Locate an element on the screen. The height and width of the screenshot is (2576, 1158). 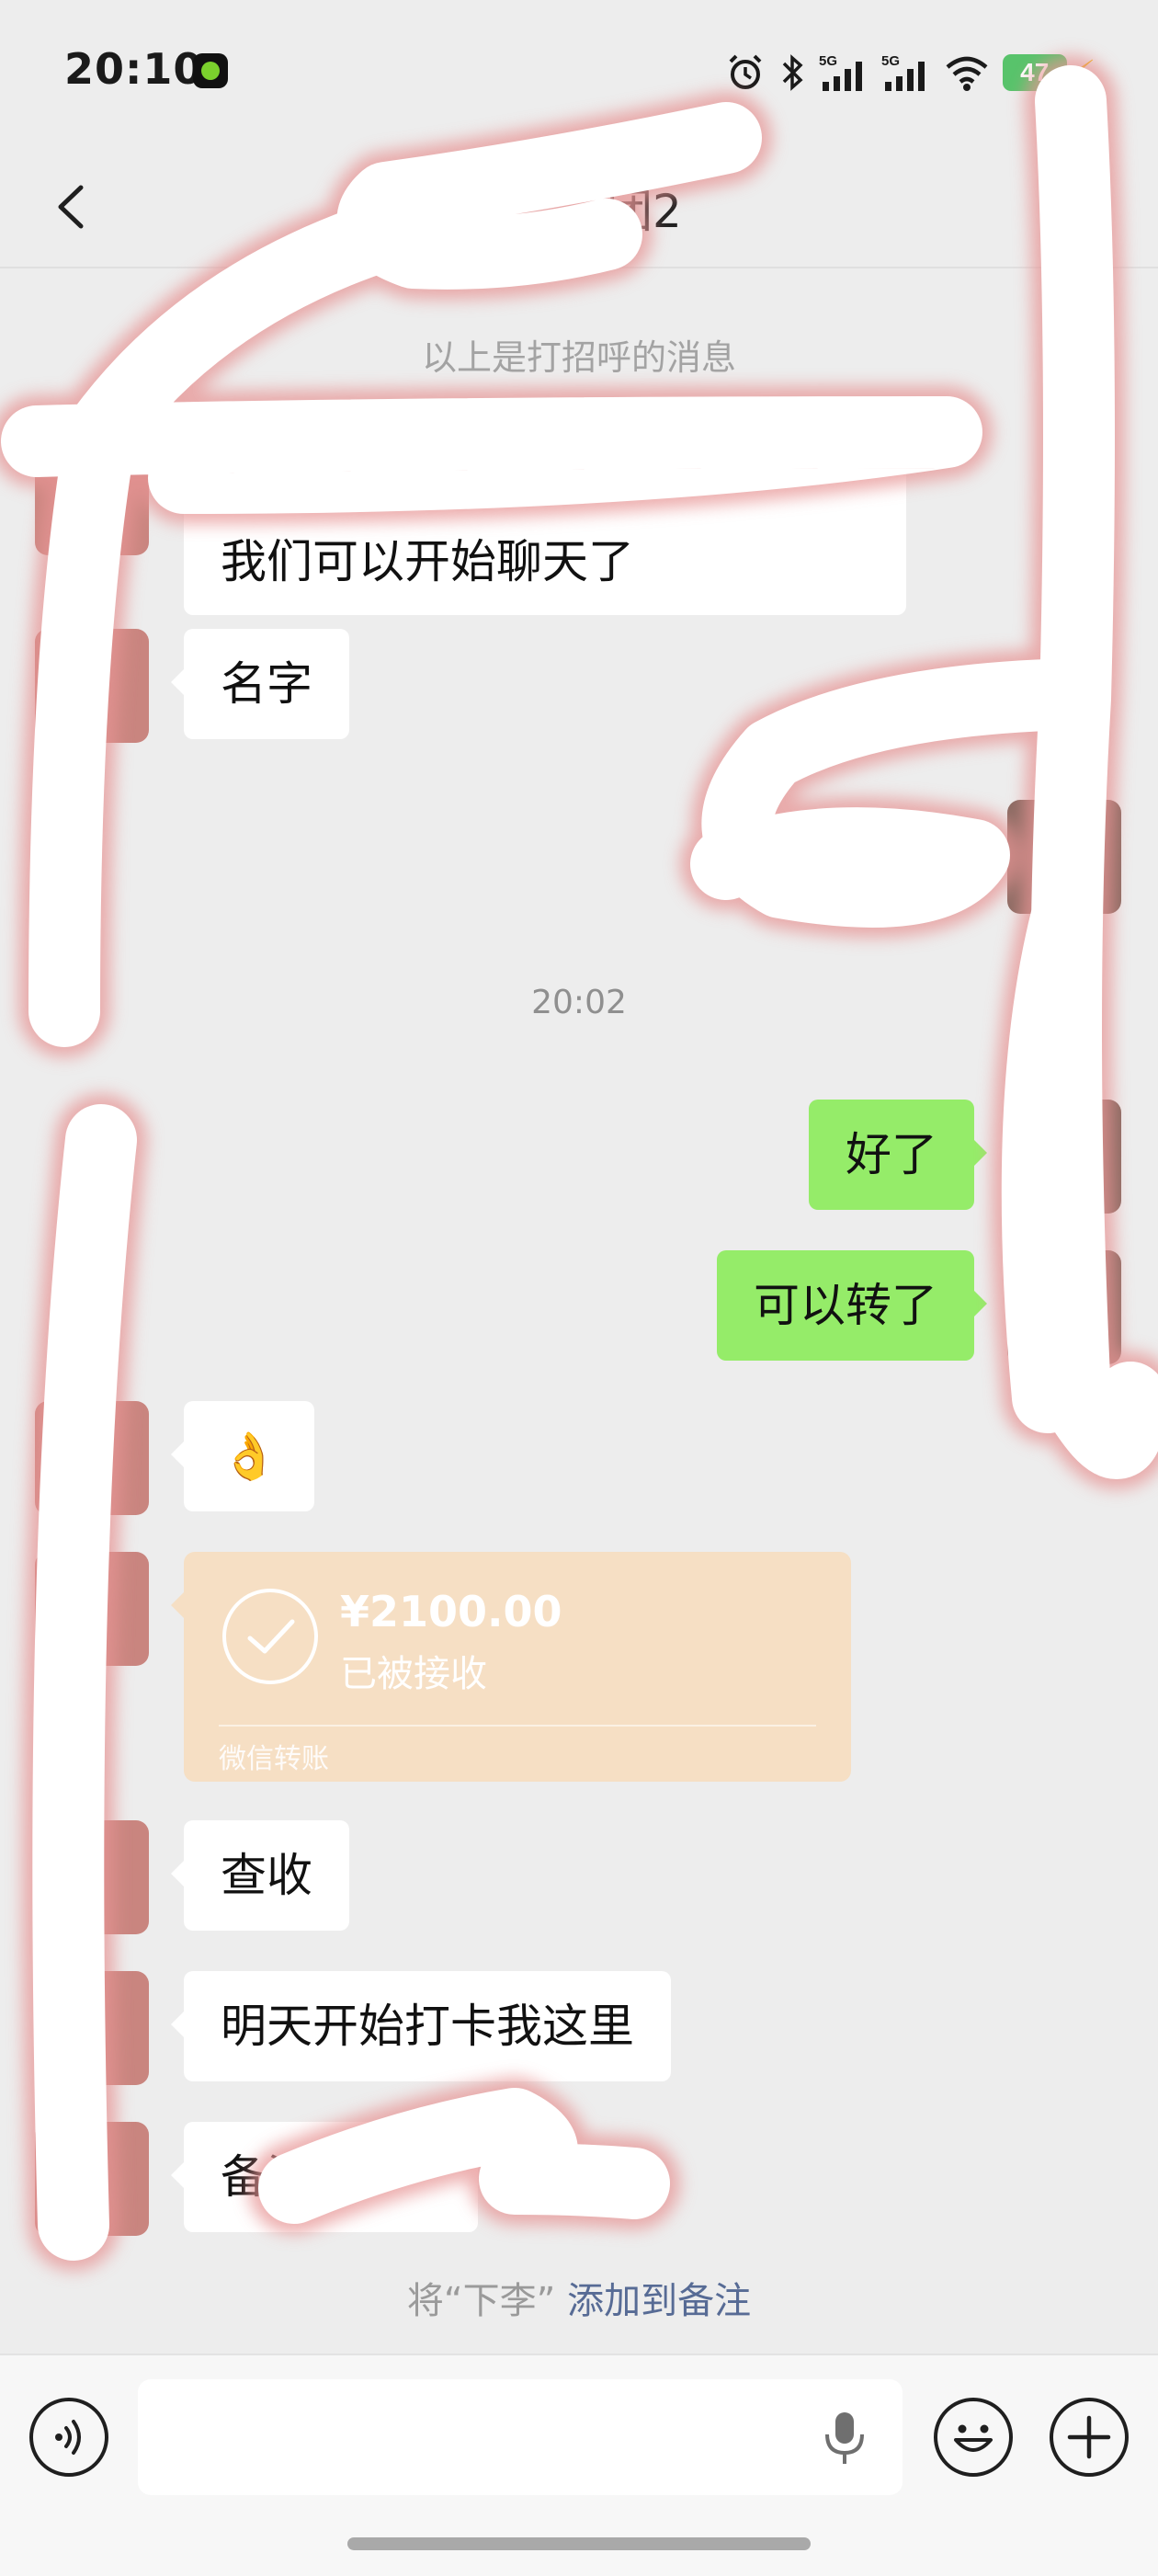
transfer-source: 微信转账 is located at coordinates (274, 1759).